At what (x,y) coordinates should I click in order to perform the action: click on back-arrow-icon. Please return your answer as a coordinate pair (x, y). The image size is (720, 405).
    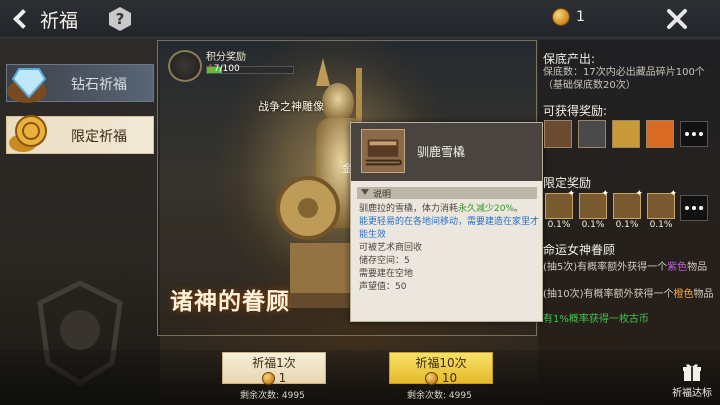
    Looking at the image, I should click on (23, 19).